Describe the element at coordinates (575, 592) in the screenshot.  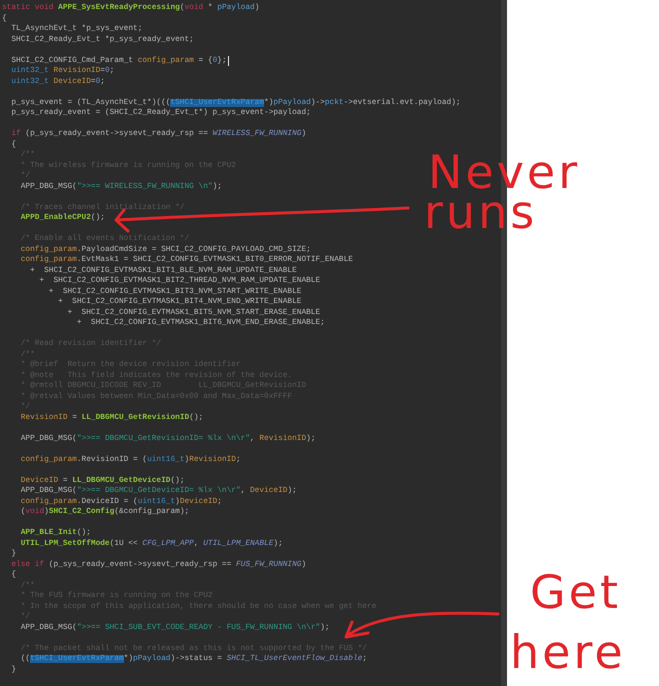
I see `handwritten-note: Get` at that location.